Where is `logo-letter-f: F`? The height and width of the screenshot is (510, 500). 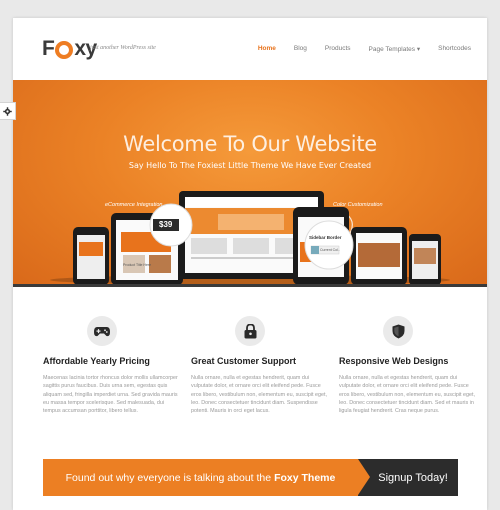
logo-letter-f: F is located at coordinates (48, 48).